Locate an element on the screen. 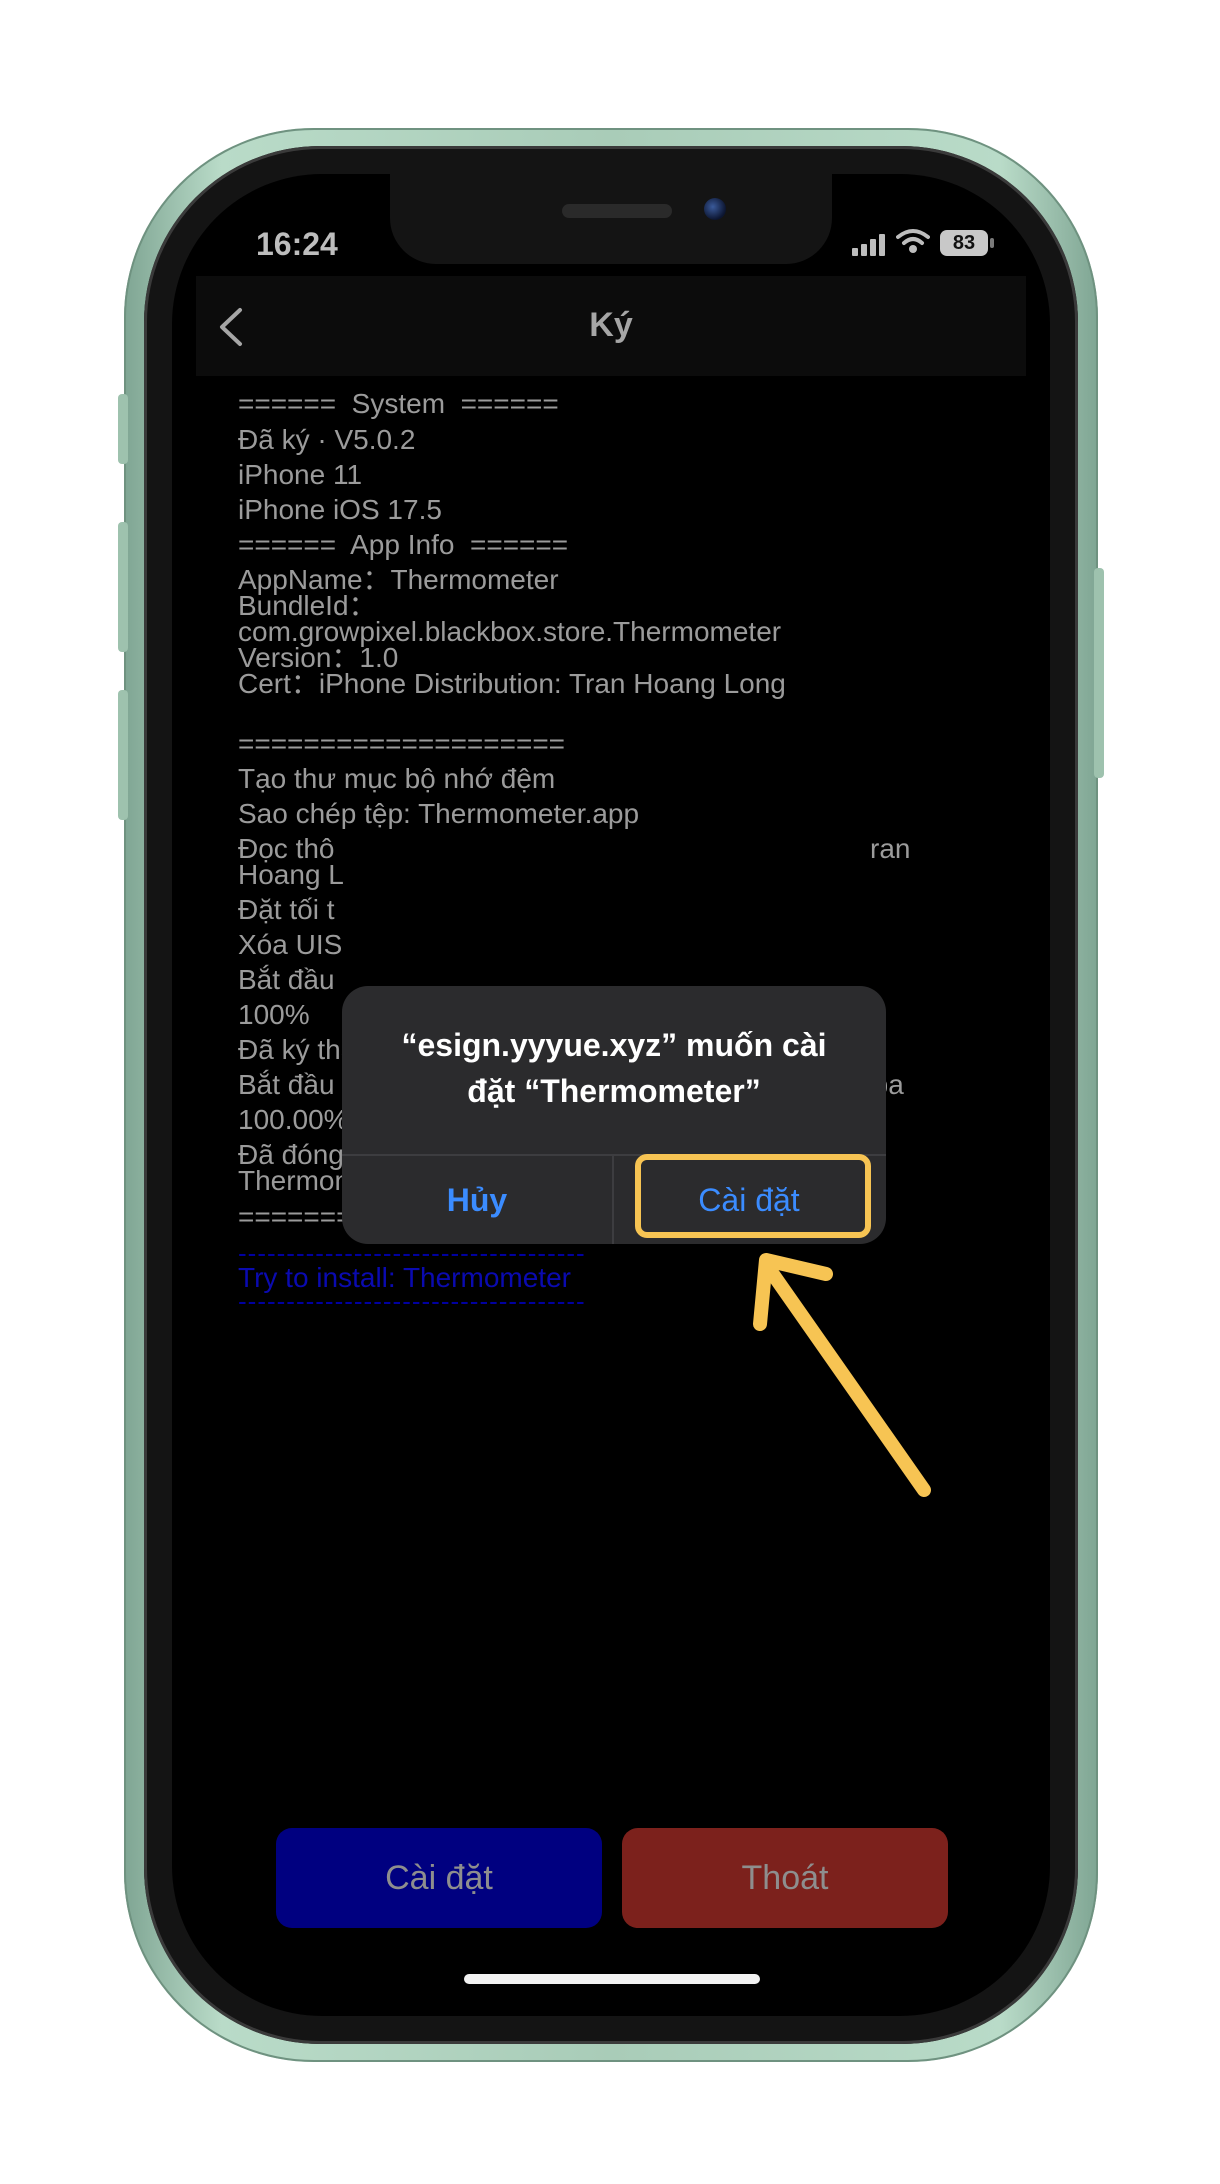  log-line: Tạo thư mục bộ nhớ đệm is located at coordinates (397, 778).